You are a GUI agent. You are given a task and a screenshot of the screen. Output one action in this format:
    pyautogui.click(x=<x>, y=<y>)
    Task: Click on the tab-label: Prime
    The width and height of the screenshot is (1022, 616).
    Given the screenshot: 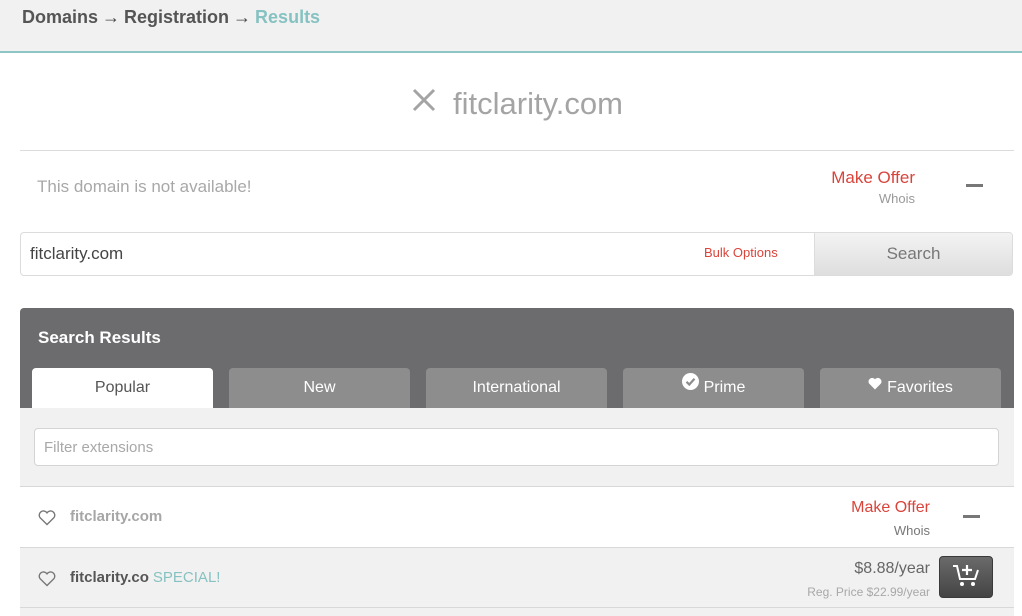 What is the action you would take?
    pyautogui.click(x=724, y=387)
    